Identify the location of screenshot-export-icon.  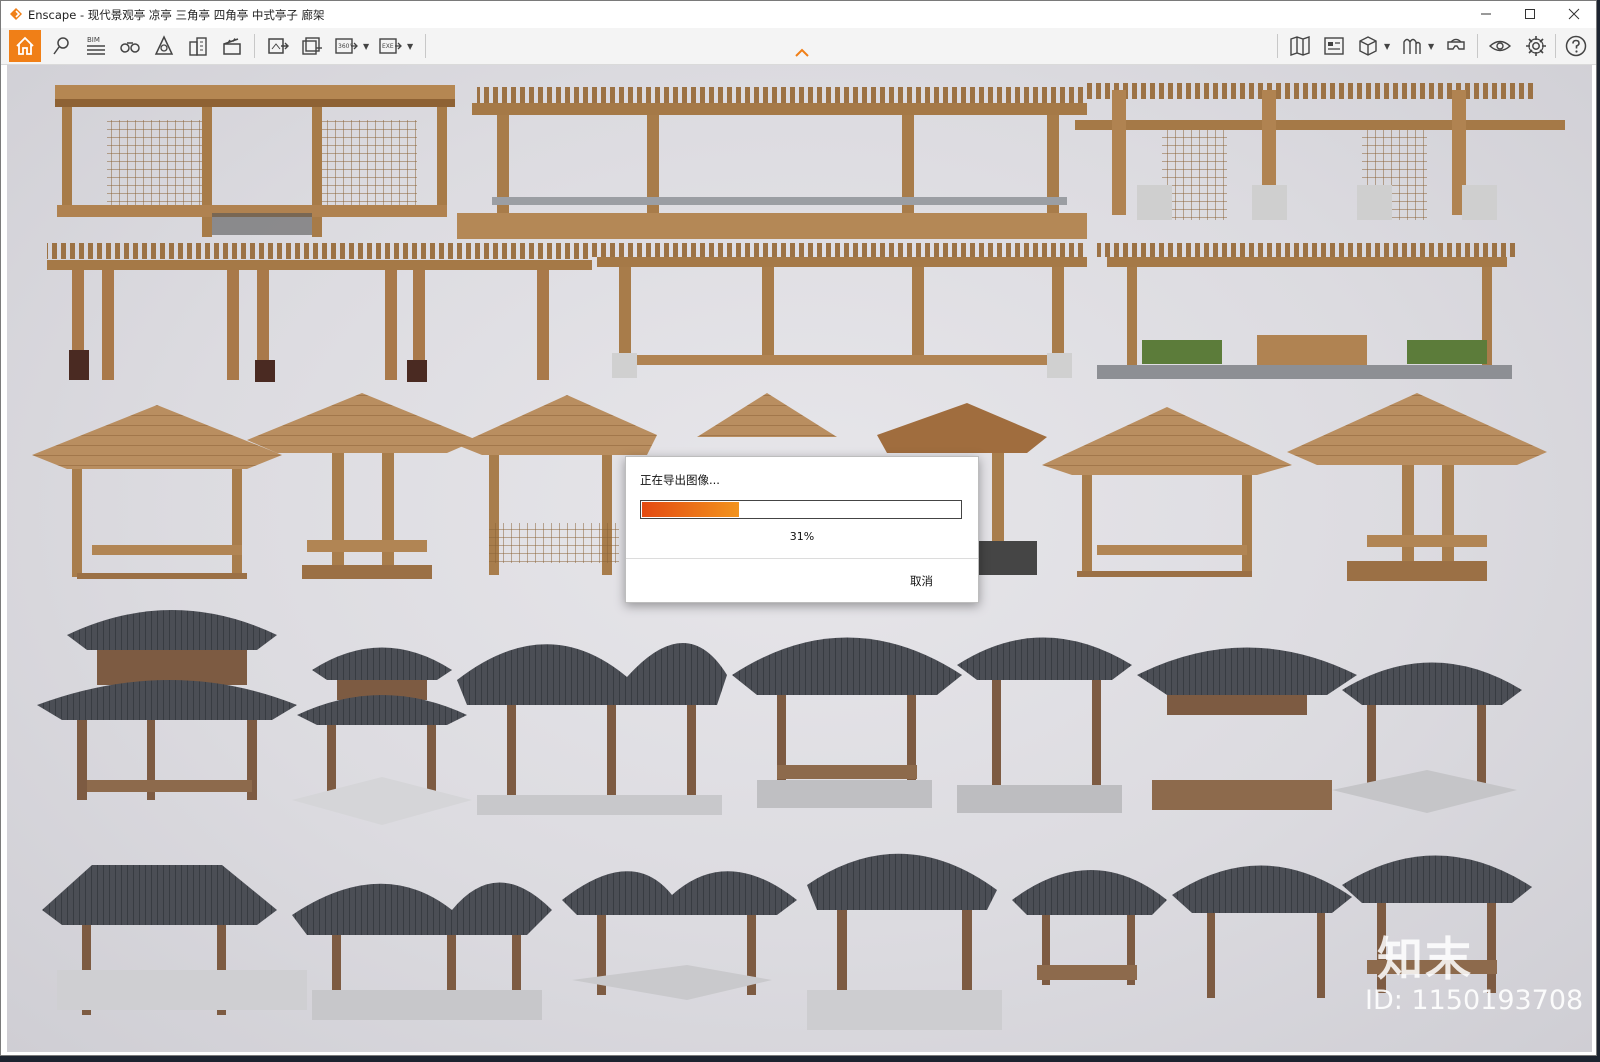
(278, 46).